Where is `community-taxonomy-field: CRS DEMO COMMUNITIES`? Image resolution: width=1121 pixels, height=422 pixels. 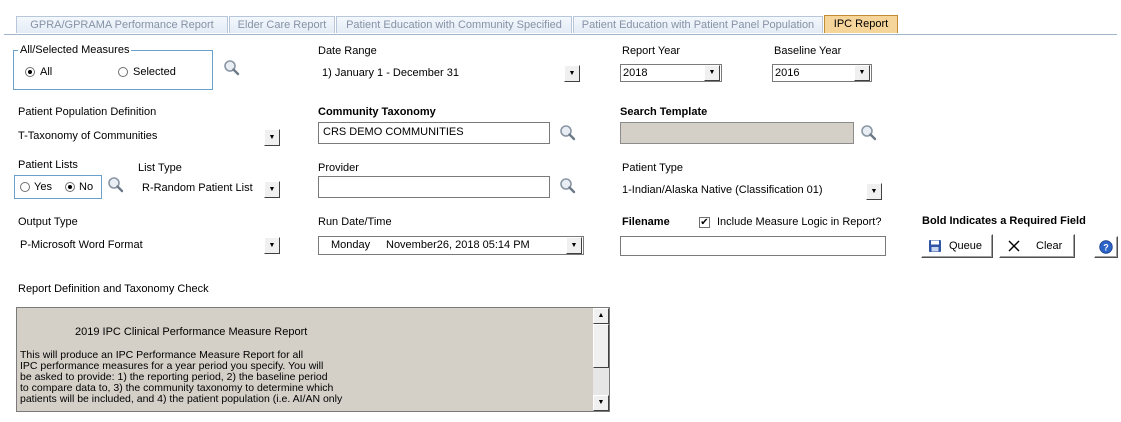
community-taxonomy-field: CRS DEMO COMMUNITIES is located at coordinates (434, 133).